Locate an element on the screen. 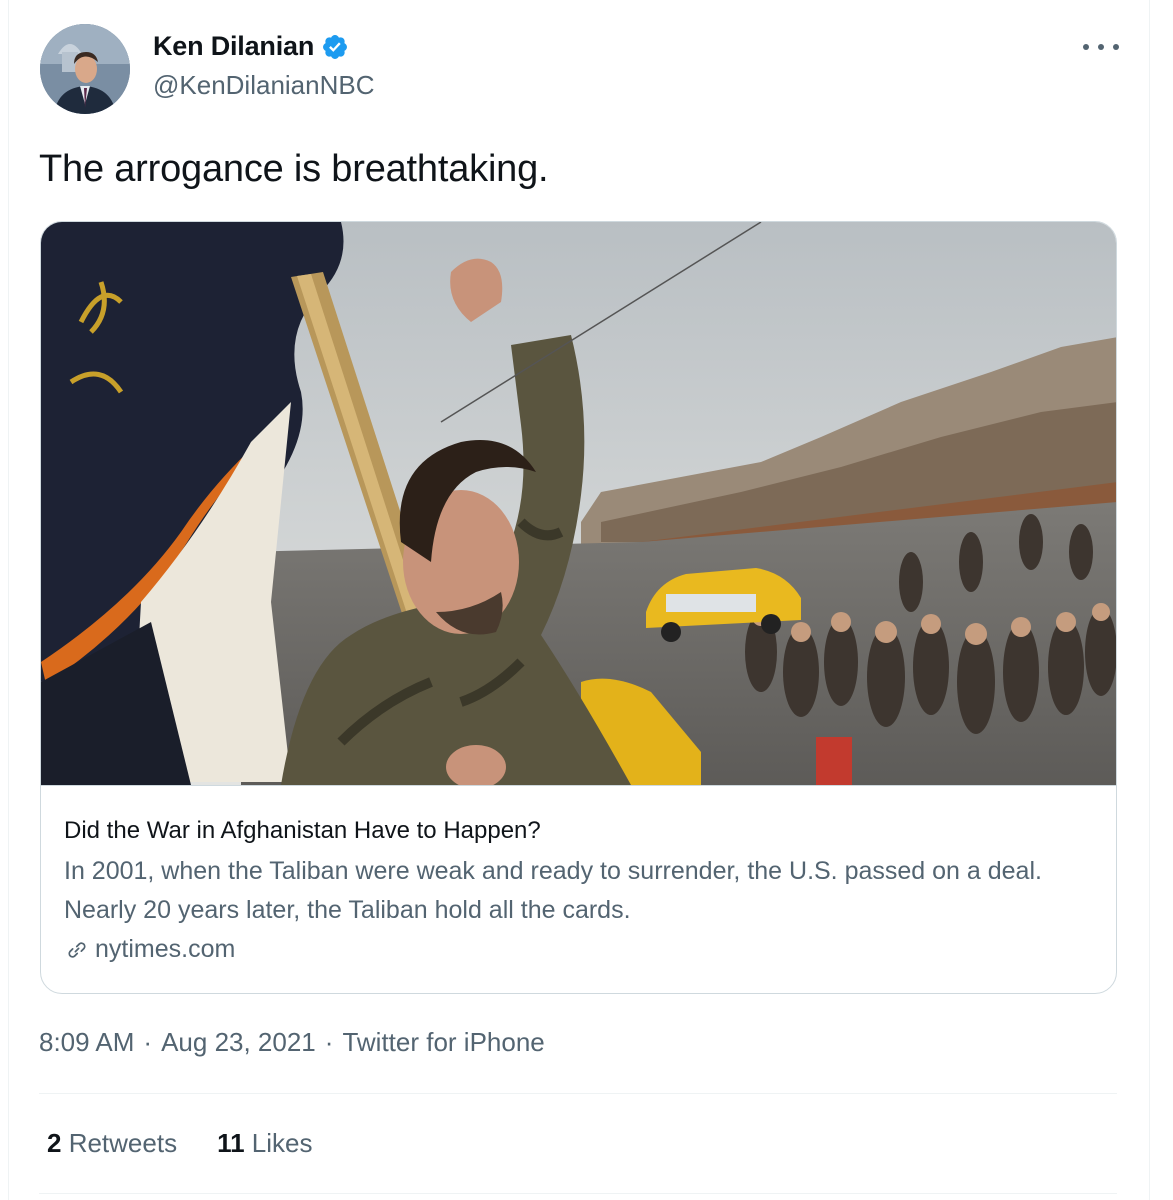 The width and height of the screenshot is (1173, 1200). tweet-text: The arrogance is breathtaking. is located at coordinates (294, 169).